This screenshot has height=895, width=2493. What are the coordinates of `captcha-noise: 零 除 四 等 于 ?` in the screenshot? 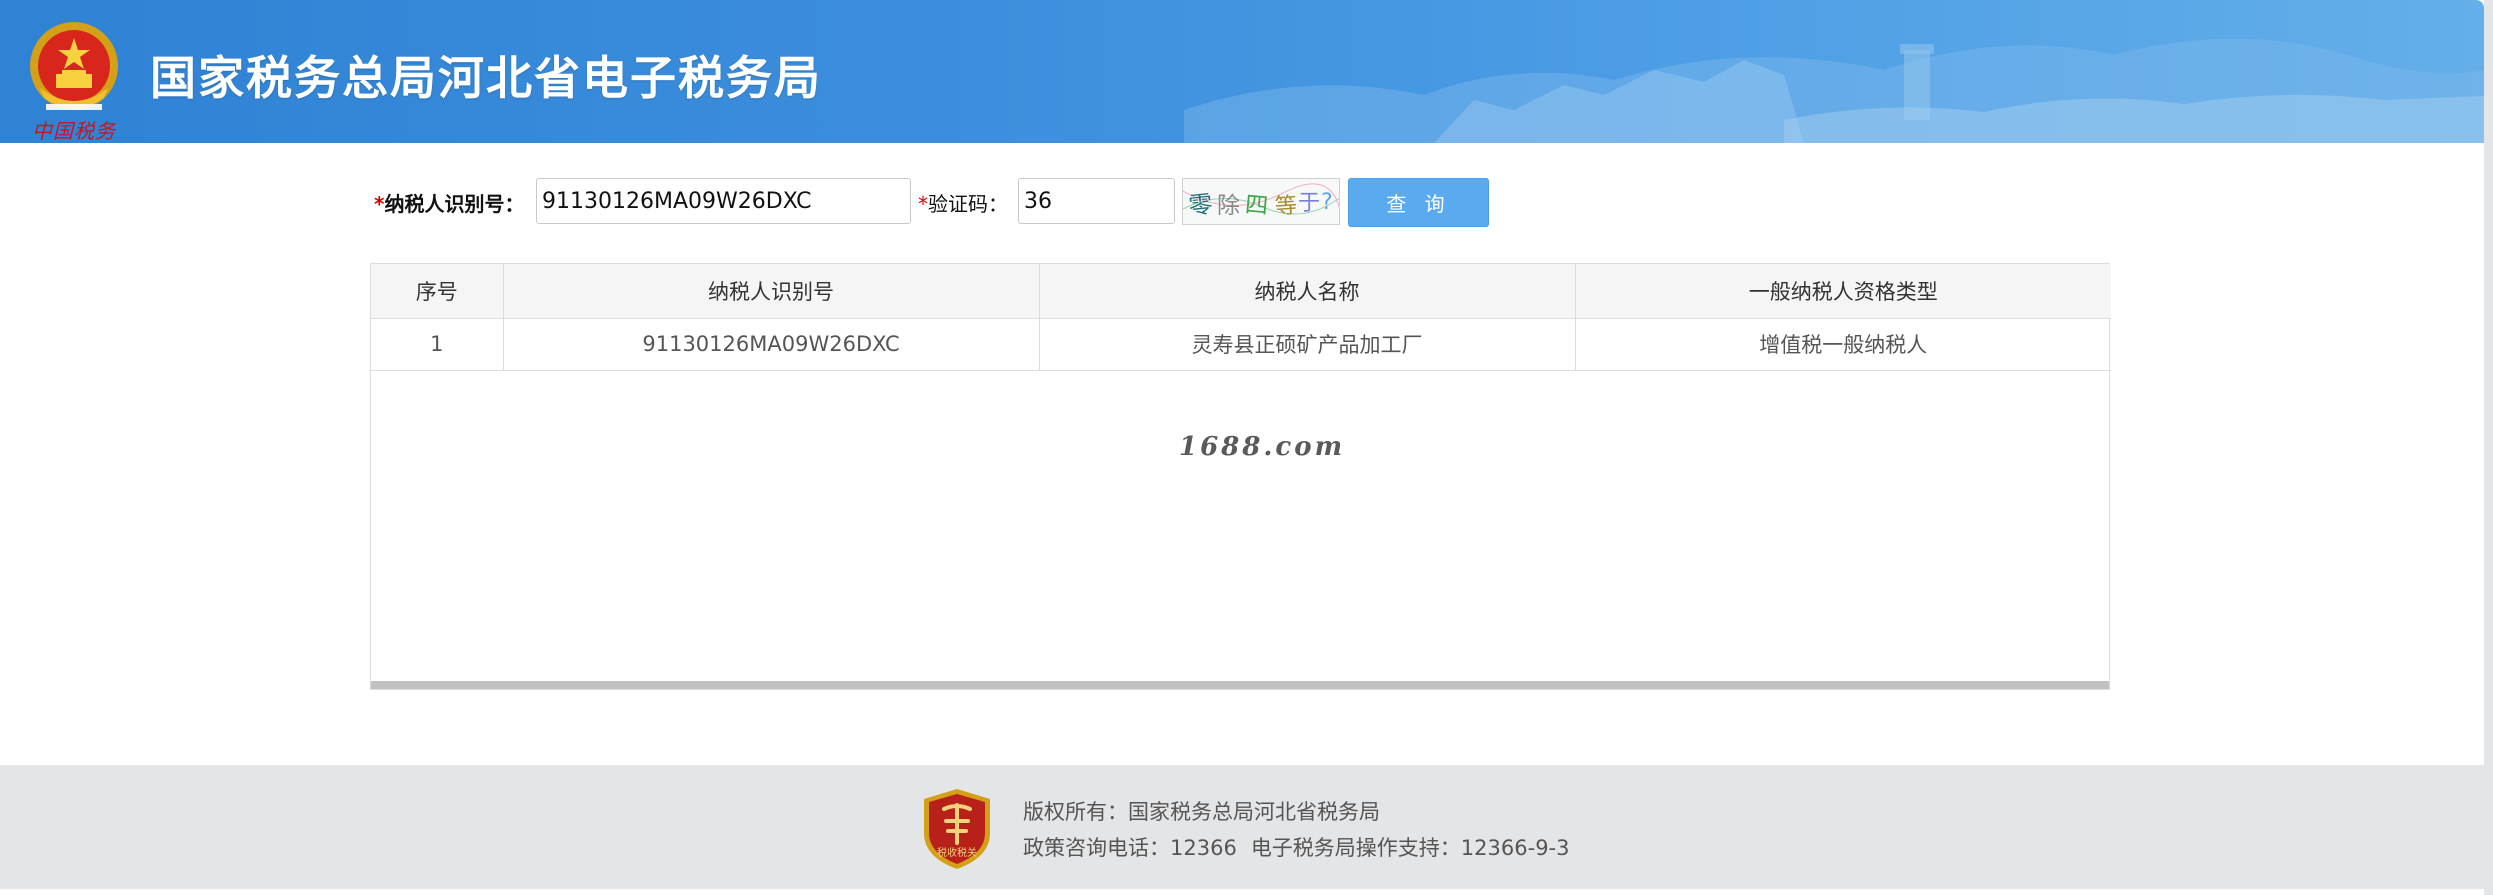 It's located at (1261, 201).